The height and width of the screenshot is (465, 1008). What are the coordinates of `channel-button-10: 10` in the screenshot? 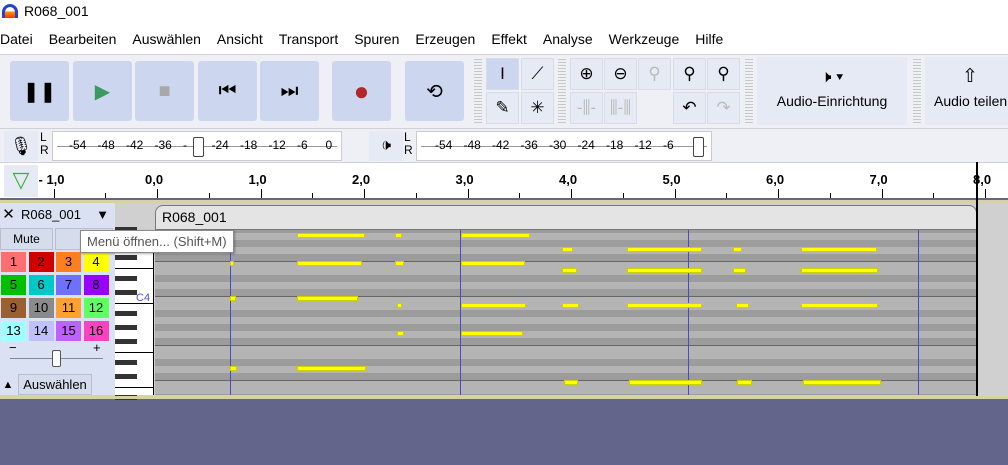 It's located at (41, 308).